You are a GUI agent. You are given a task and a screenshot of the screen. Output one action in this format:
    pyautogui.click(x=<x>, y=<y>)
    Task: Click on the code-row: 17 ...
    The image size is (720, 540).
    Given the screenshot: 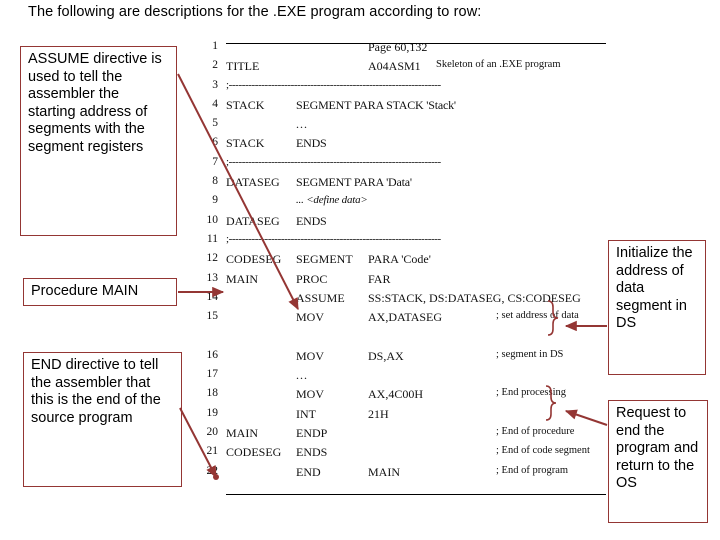 What is the action you would take?
    pyautogui.click(x=402, y=377)
    